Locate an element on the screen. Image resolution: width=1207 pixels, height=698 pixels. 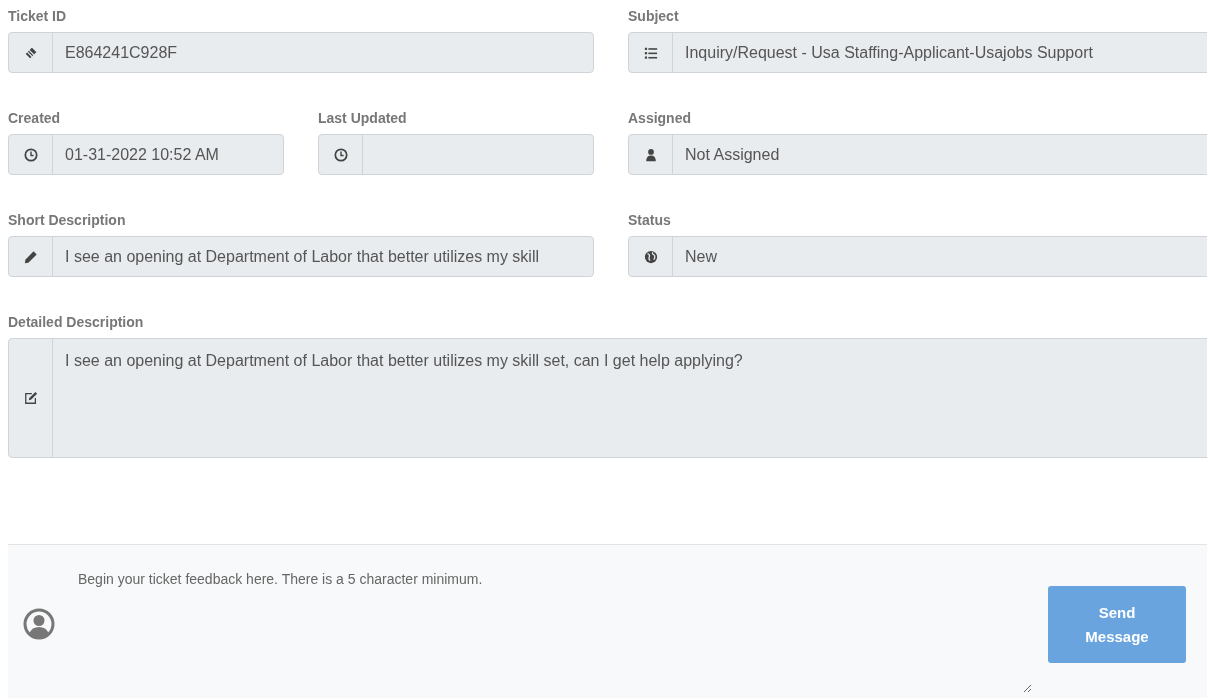
field-label: Subject is located at coordinates (654, 16).